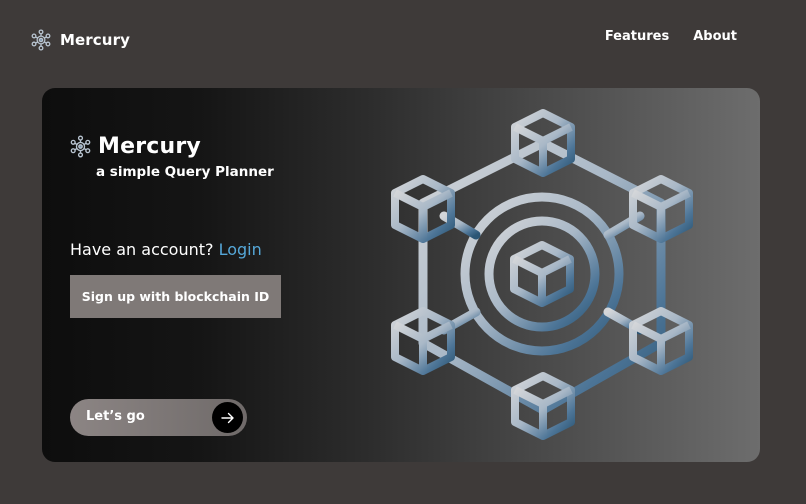  I want to click on hero-title-row: Mercury, so click(135, 146).